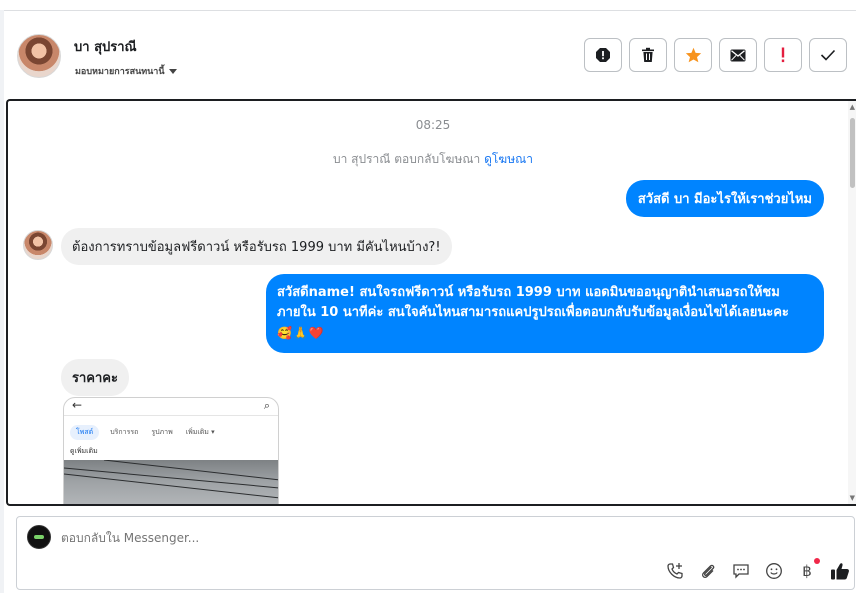  I want to click on payment-button: ฿, so click(808, 569).